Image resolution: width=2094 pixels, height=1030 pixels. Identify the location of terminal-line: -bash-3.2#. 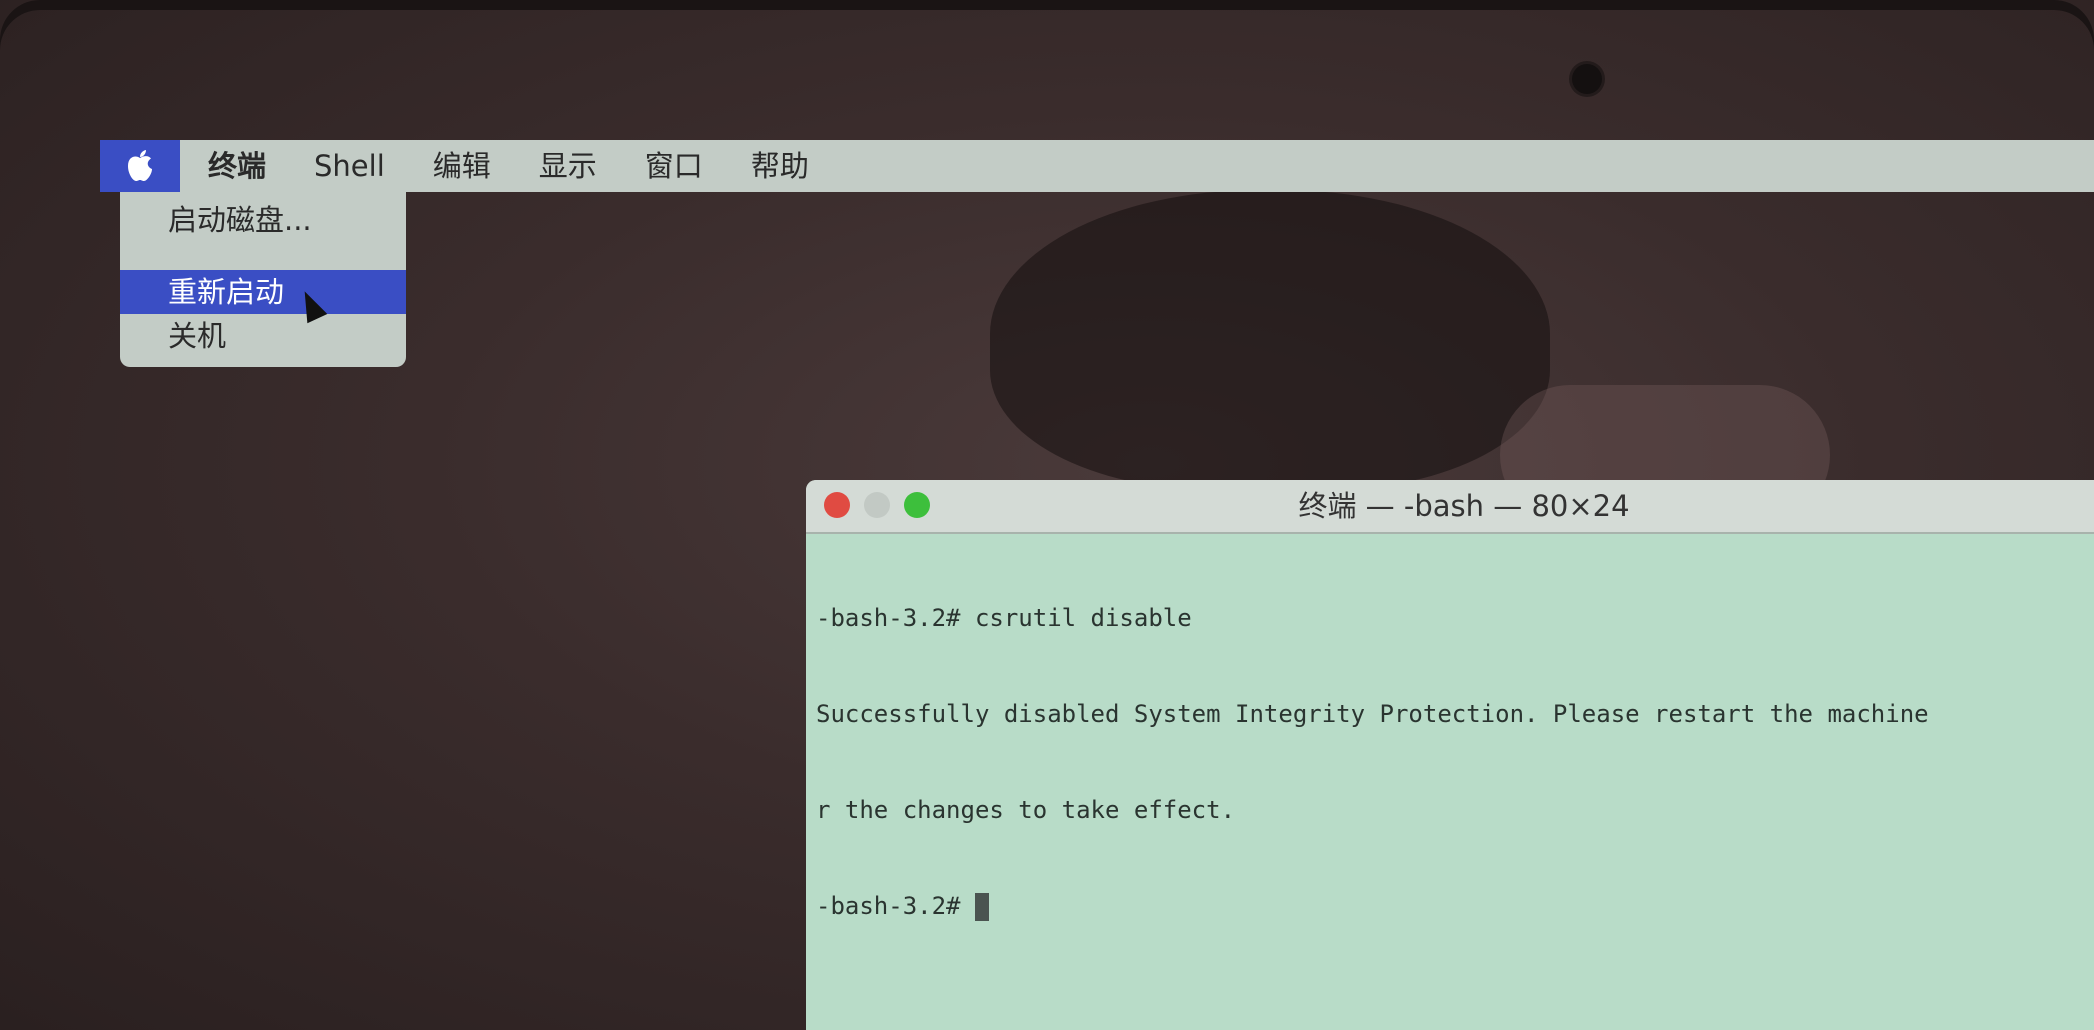
(895, 906).